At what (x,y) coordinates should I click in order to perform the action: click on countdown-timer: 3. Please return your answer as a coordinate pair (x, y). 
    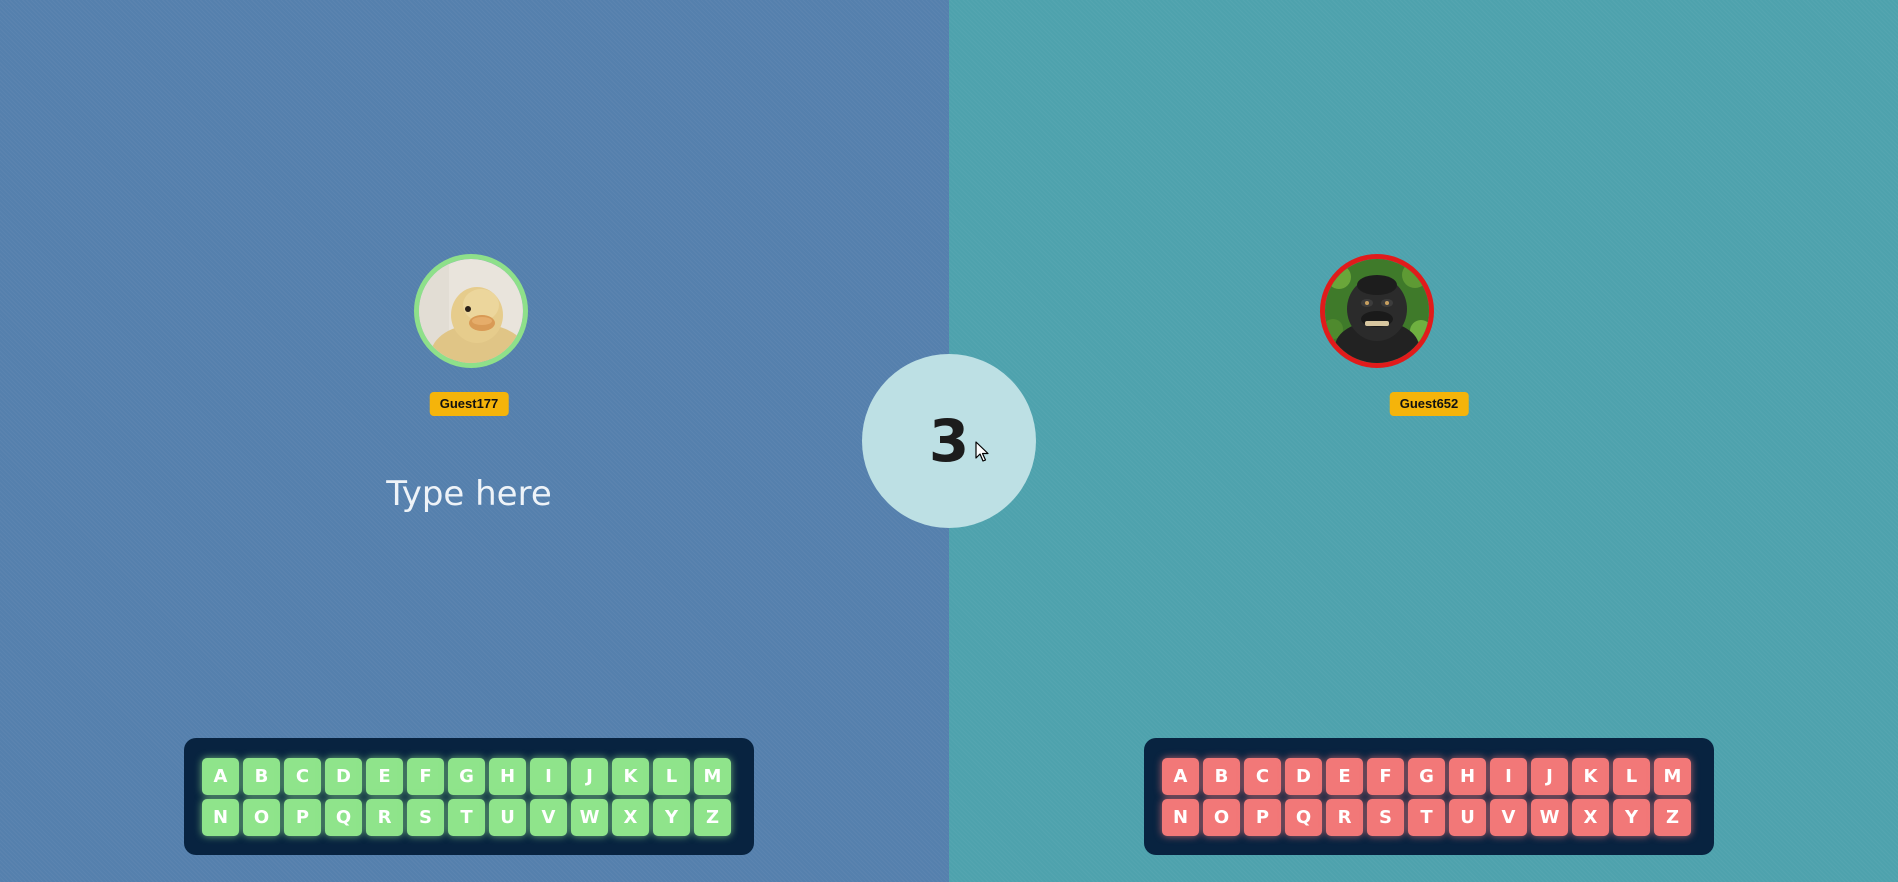
    Looking at the image, I should click on (949, 441).